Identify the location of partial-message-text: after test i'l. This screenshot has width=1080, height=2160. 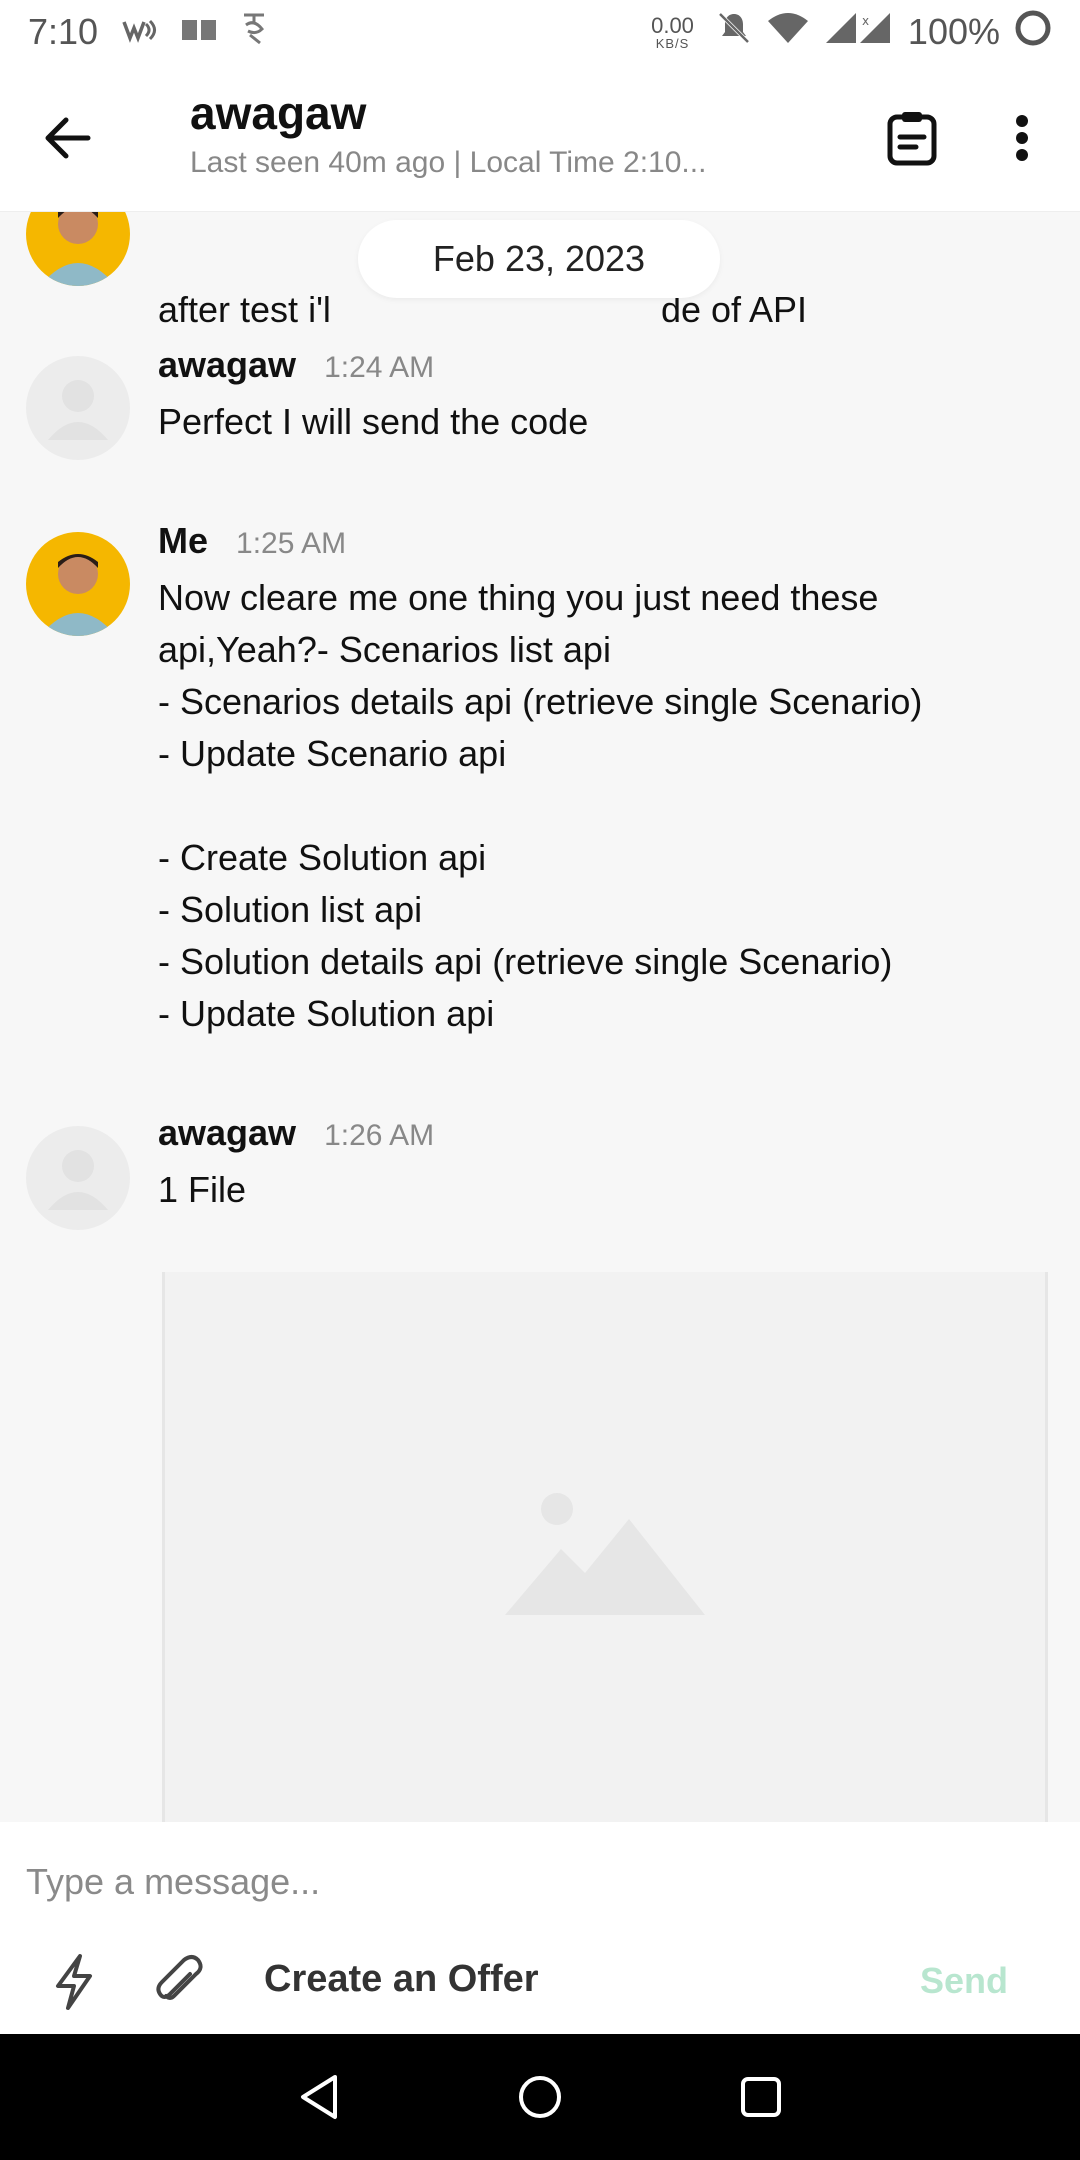
(244, 309).